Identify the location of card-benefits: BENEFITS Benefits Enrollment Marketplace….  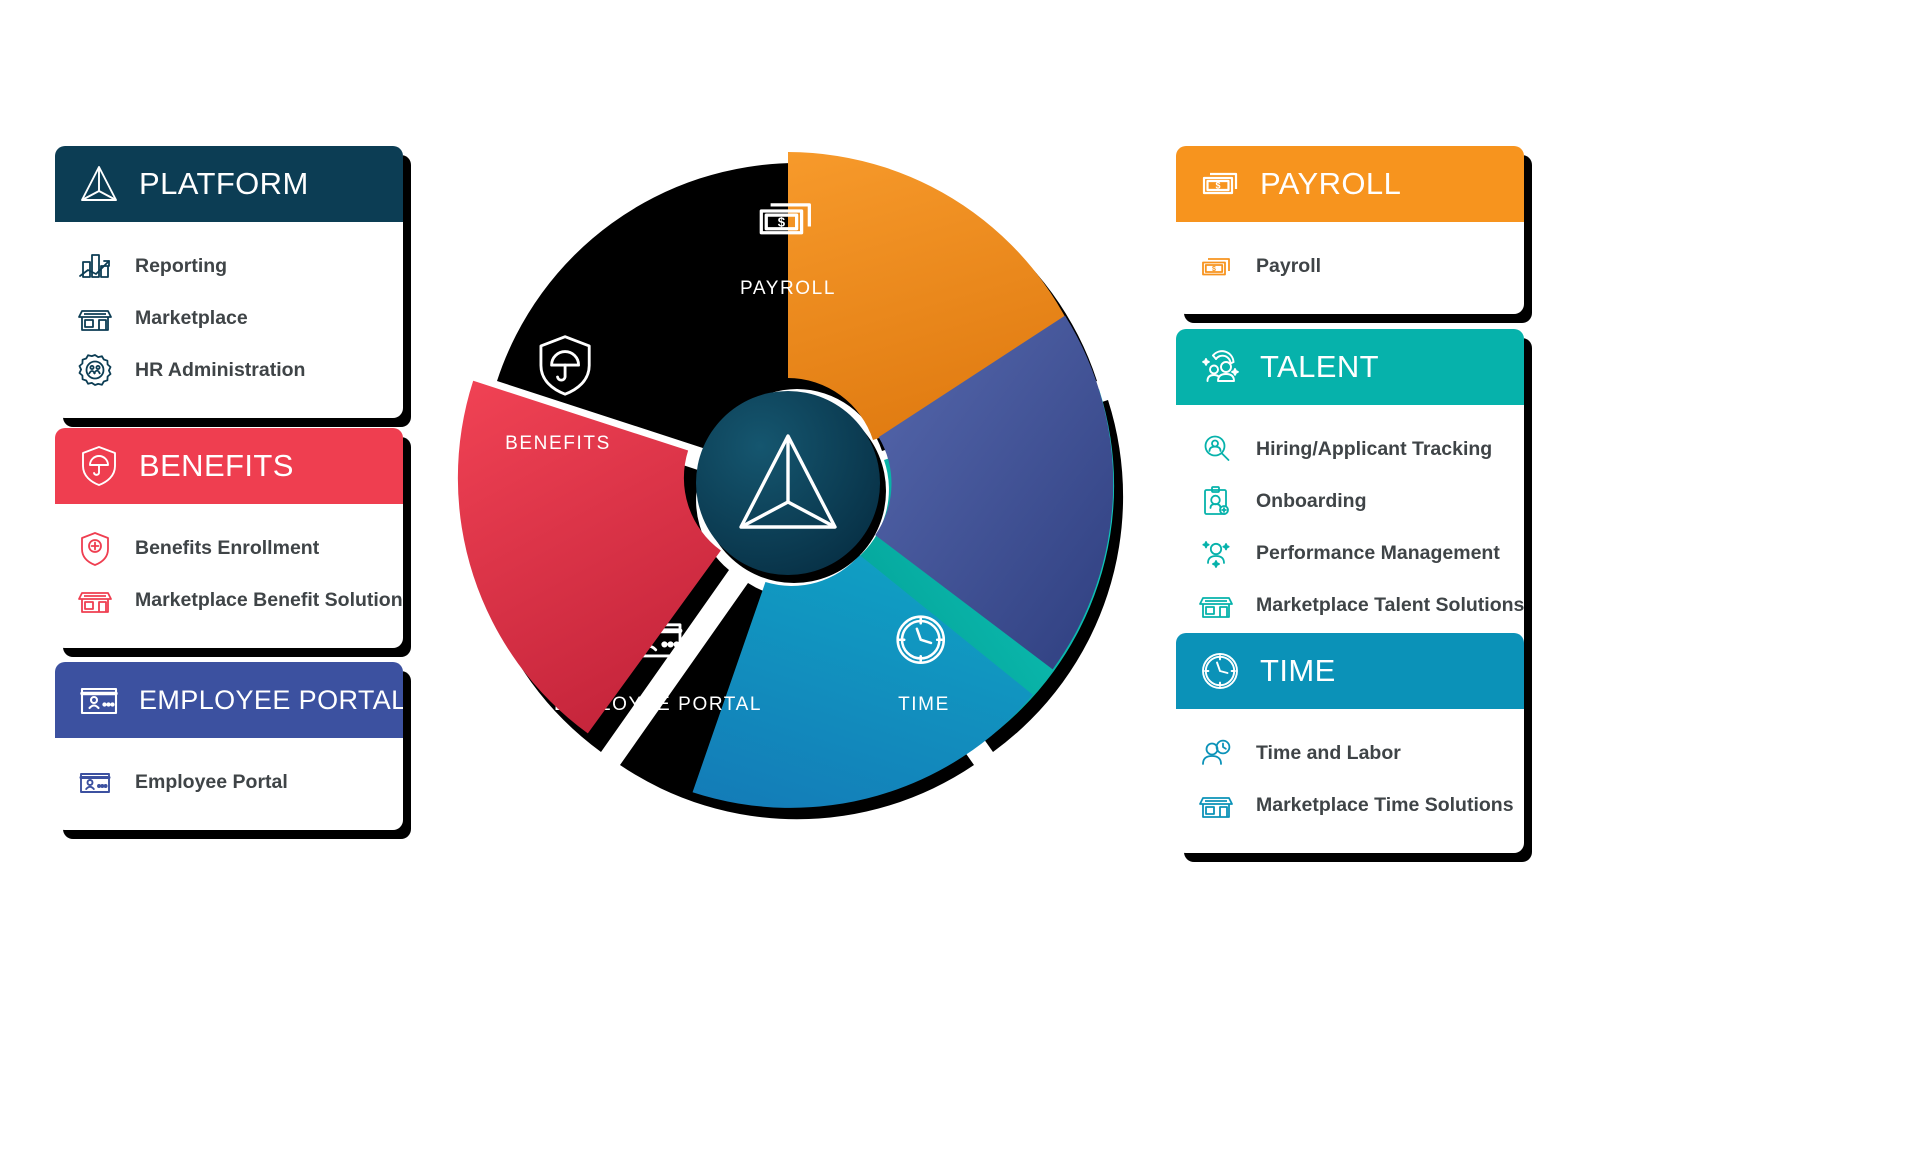
(229, 538).